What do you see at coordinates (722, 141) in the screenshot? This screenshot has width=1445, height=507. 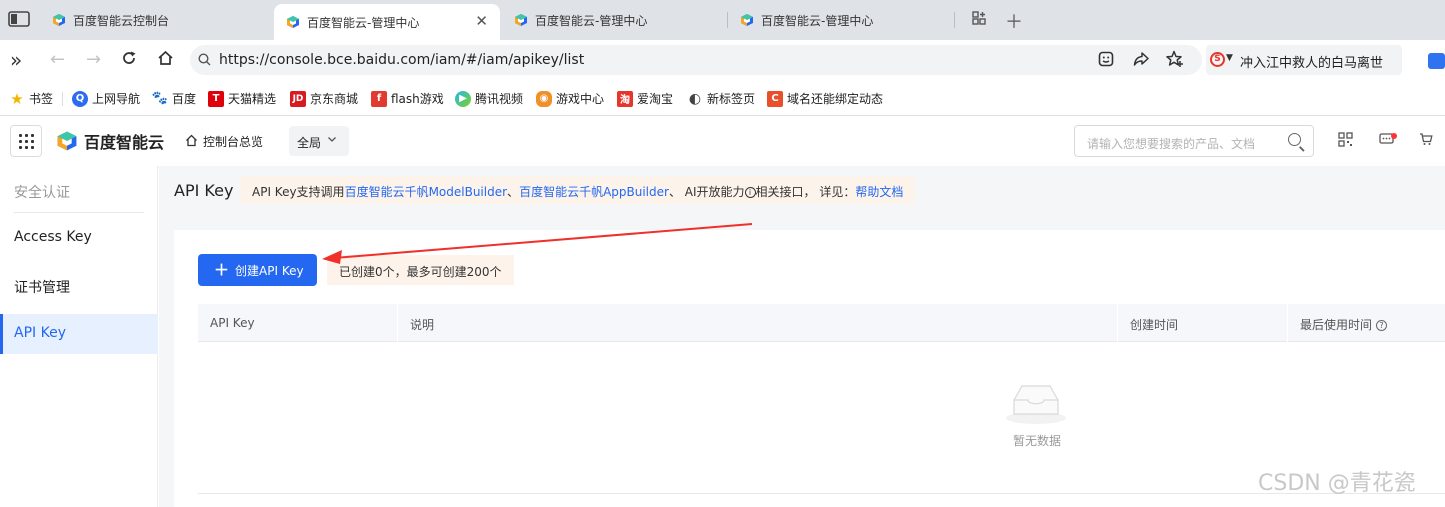 I see `console-header: 百度智能云 控制台总览 全局 请输入您想要搜索的产品、文档` at bounding box center [722, 141].